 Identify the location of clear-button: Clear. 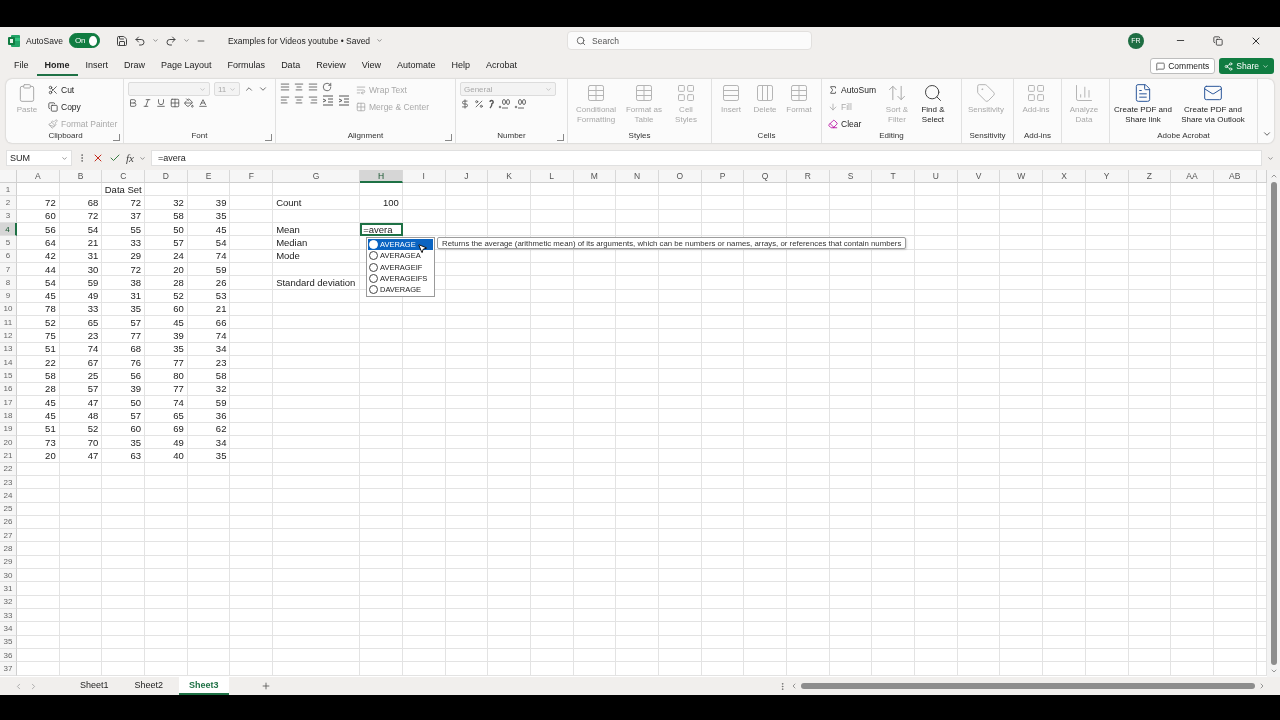
(852, 123).